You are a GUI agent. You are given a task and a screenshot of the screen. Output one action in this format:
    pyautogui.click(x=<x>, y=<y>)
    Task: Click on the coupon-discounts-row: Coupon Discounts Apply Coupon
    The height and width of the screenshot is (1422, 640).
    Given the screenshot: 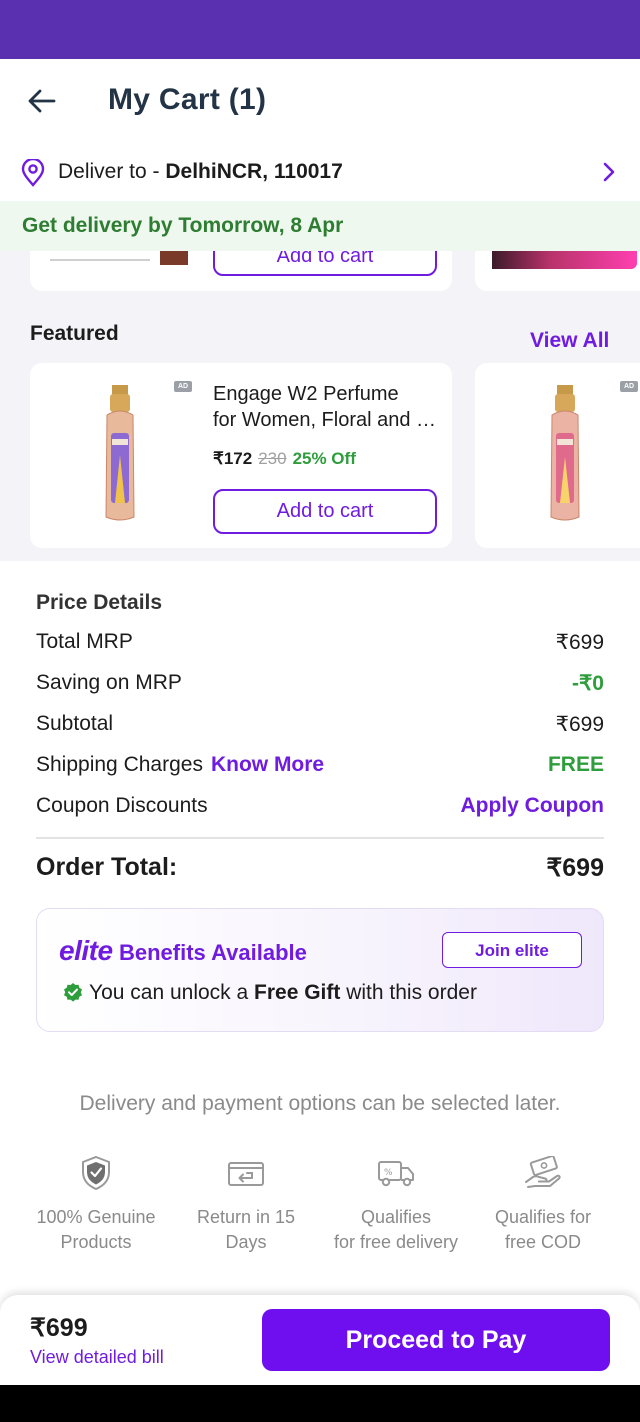 What is the action you would take?
    pyautogui.click(x=320, y=809)
    